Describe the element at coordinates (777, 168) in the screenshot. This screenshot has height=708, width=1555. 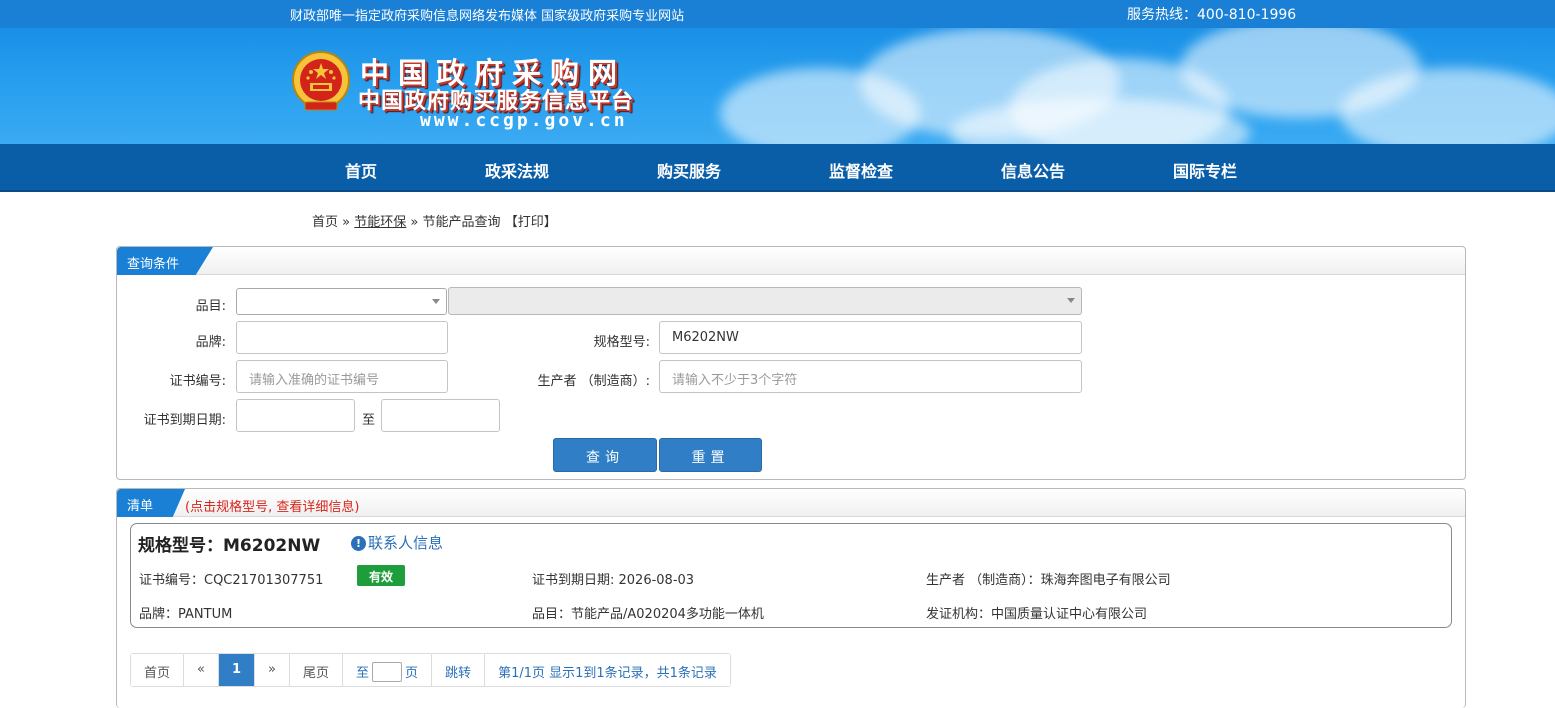
I see `main-nav: 首页 政采法规 购买服务 监督检查 信息公告 国际专栏` at that location.